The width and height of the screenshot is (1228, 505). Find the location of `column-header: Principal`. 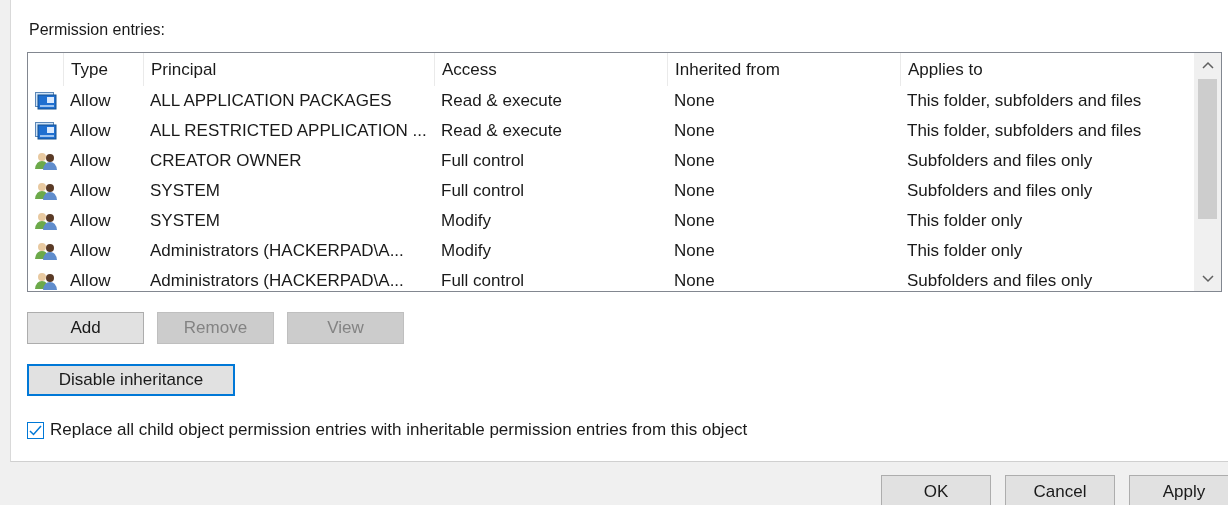

column-header: Principal is located at coordinates (288, 69).